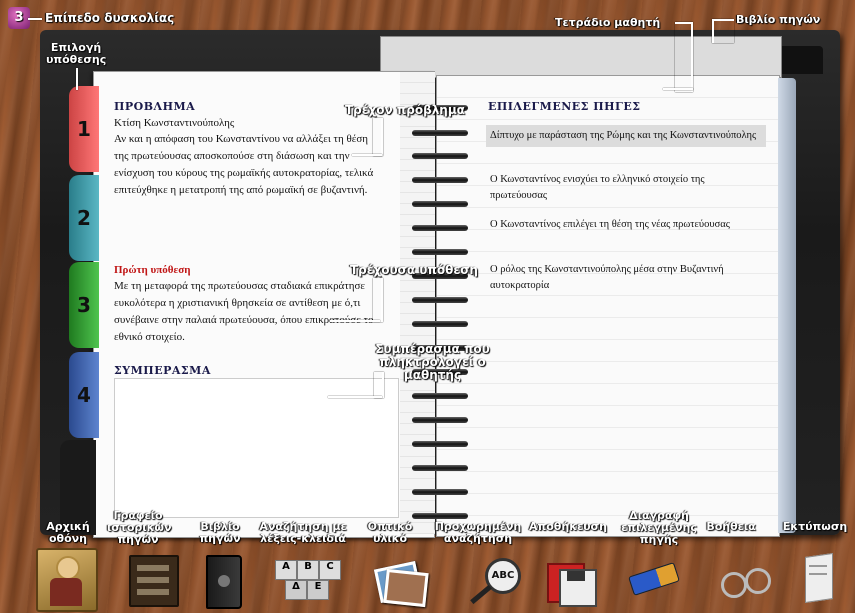 This screenshot has height=613, width=855. What do you see at coordinates (77, 79) in the screenshot?
I see `hypothesis-select-leader` at bounding box center [77, 79].